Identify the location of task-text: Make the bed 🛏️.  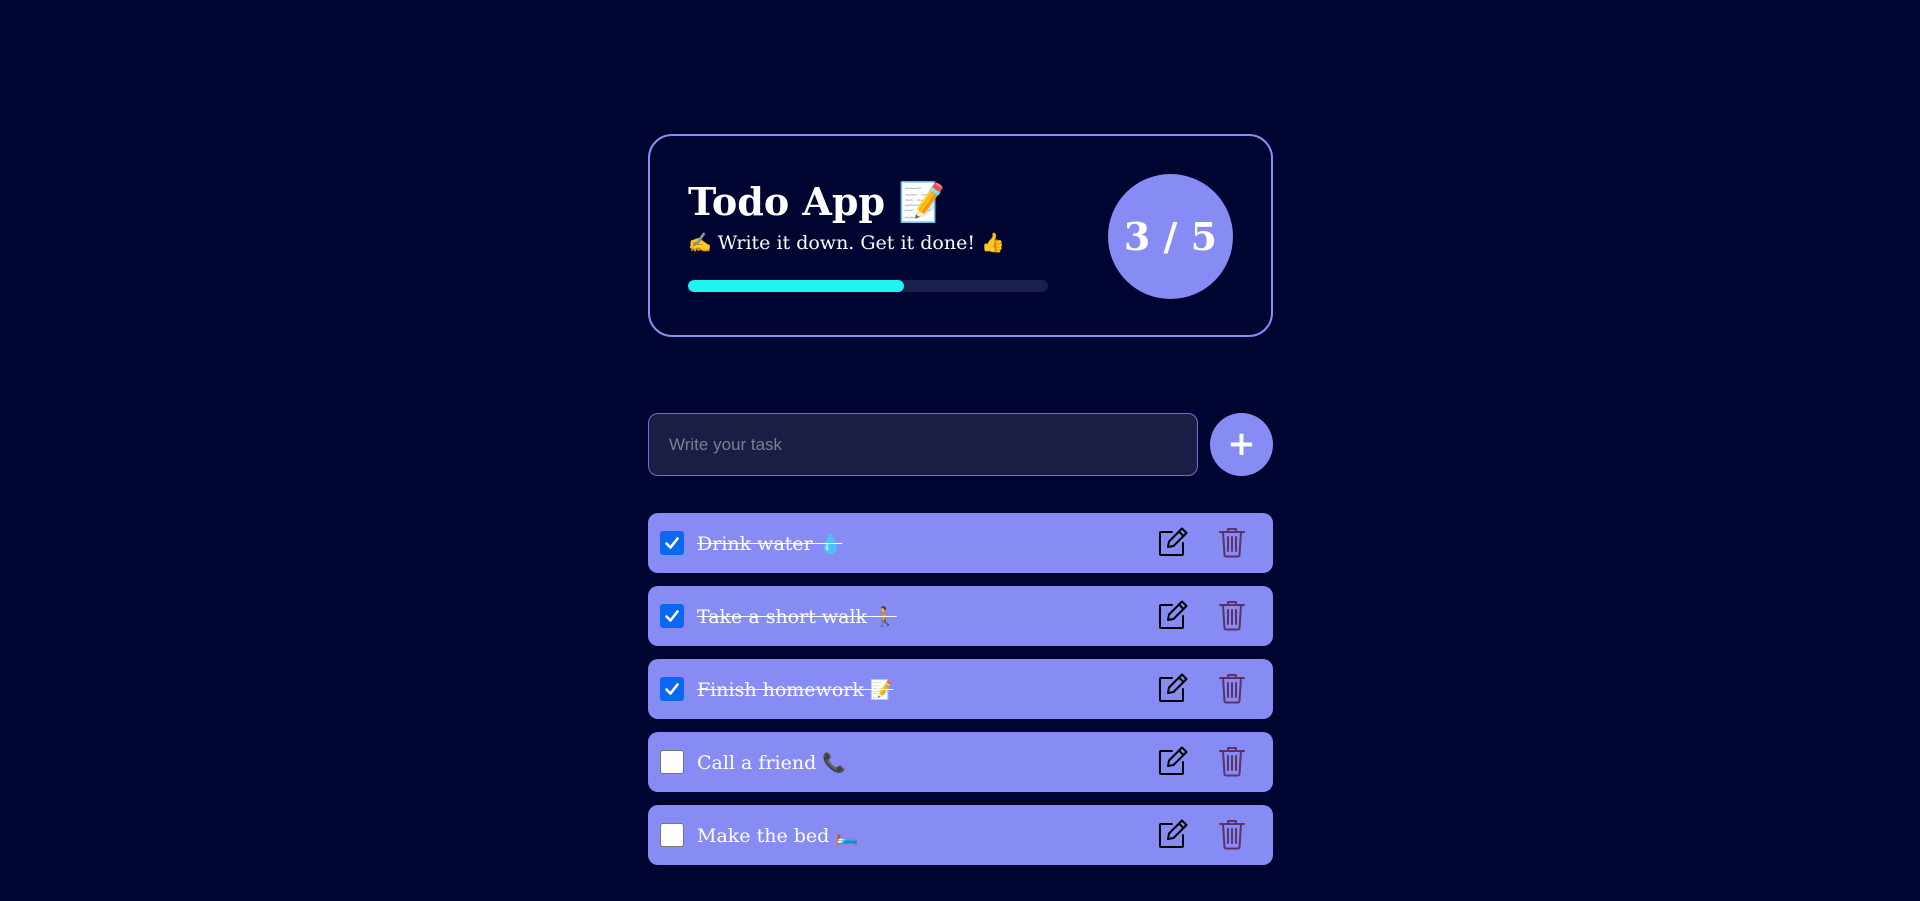
(778, 836).